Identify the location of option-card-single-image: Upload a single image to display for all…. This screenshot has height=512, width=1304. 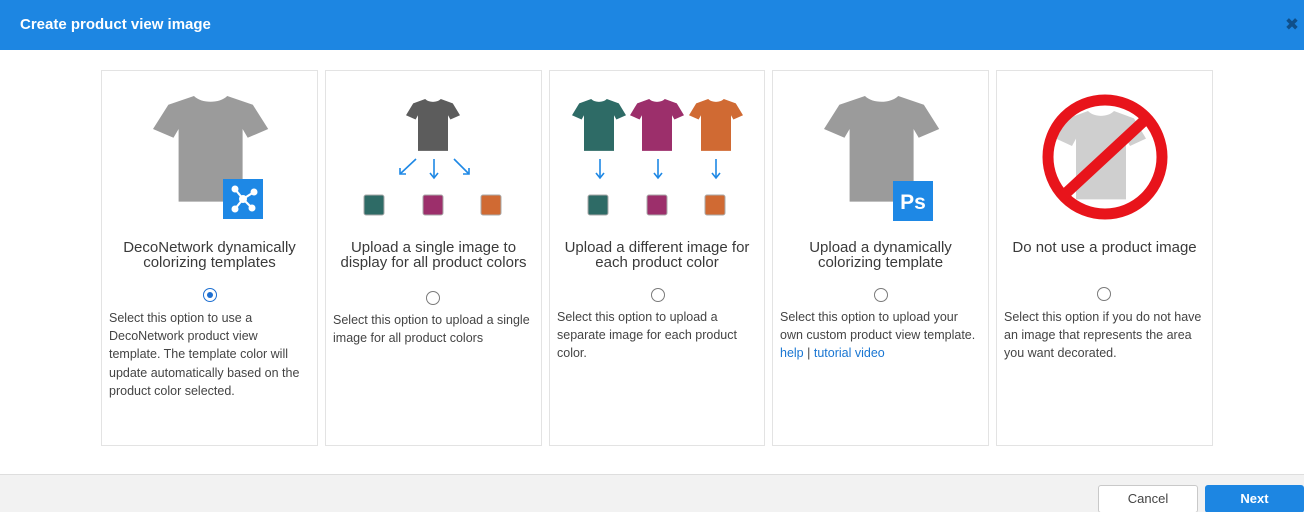
(433, 258).